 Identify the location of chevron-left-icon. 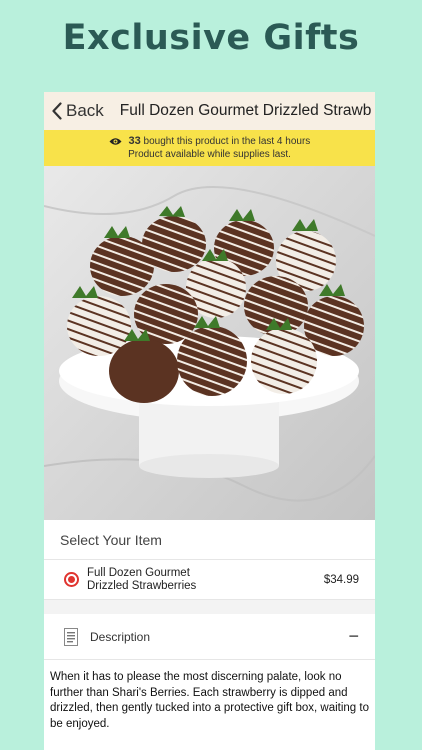
(57, 111).